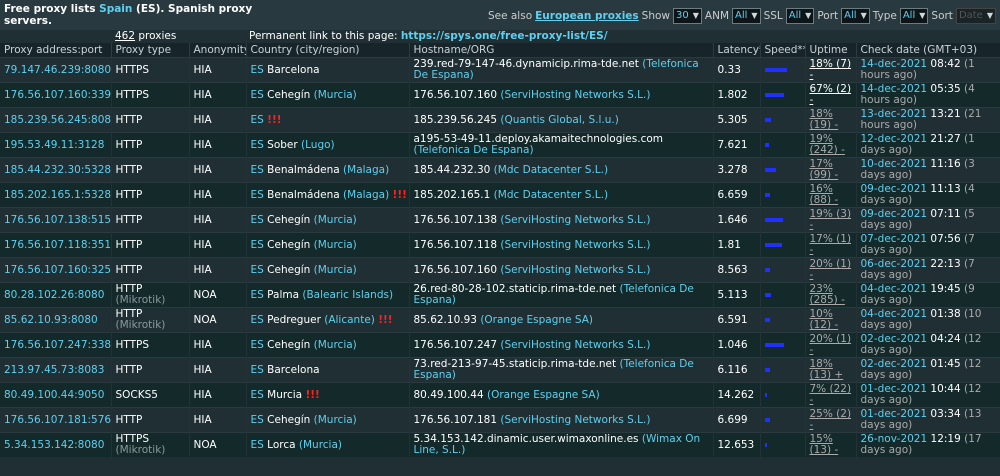 This screenshot has width=1000, height=476. Describe the element at coordinates (975, 16) in the screenshot. I see `sort-select: Date ▼` at that location.